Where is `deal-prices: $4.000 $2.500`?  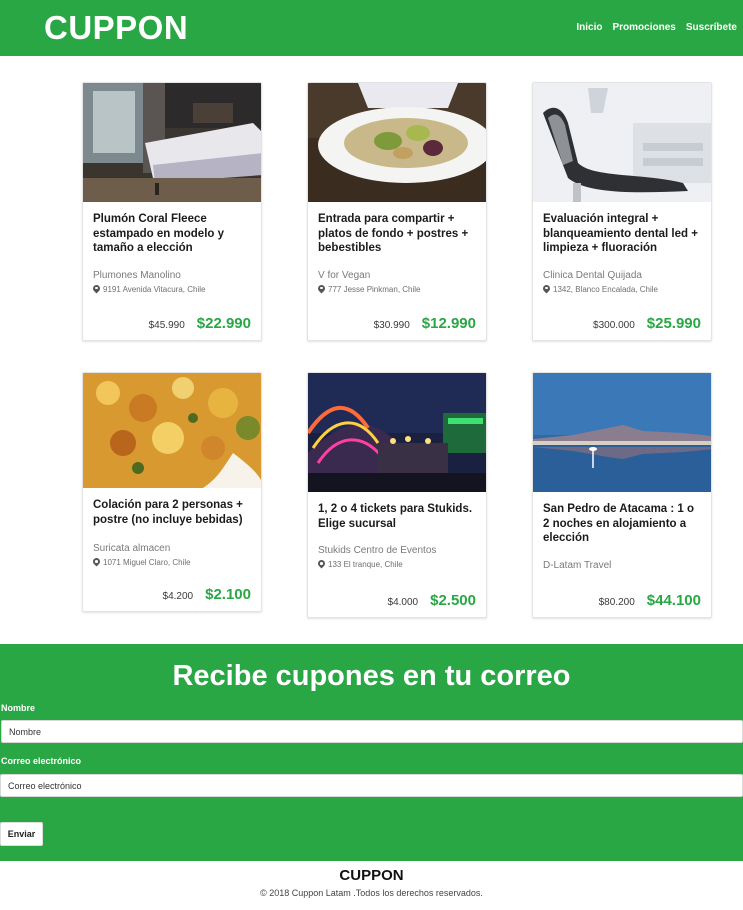 deal-prices: $4.000 $2.500 is located at coordinates (432, 600).